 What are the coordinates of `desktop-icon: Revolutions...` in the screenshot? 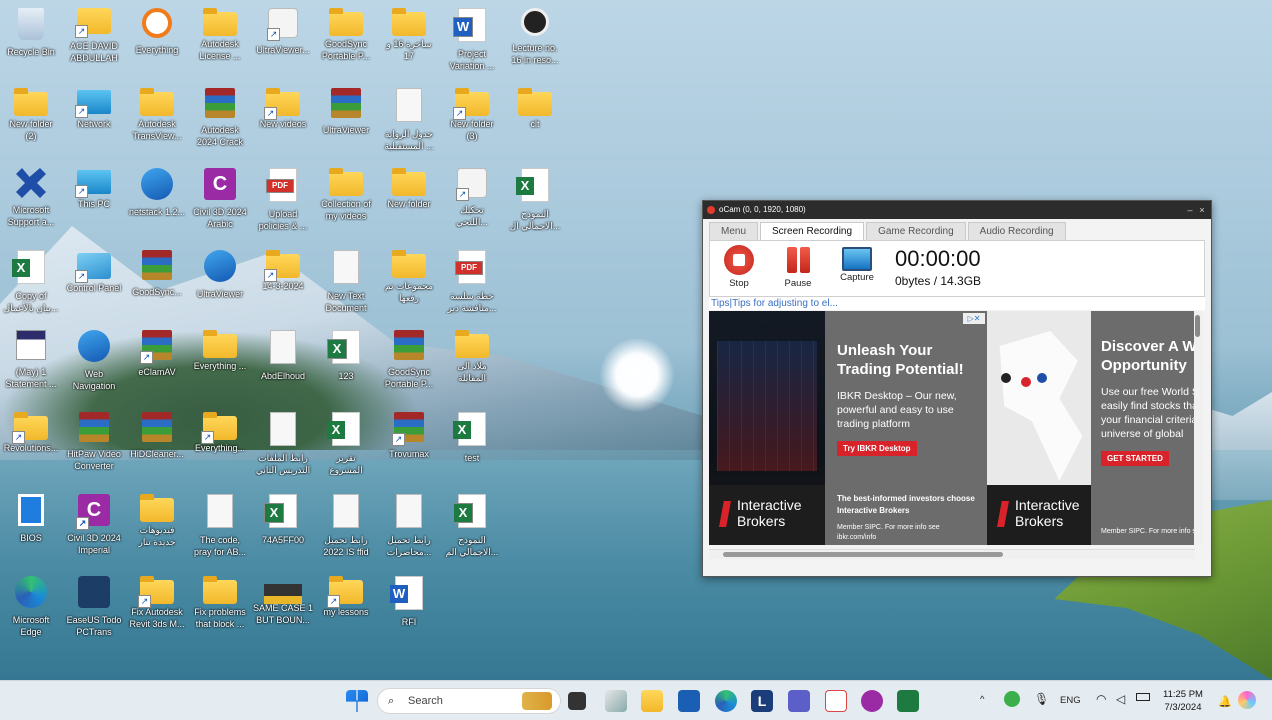 It's located at (31, 433).